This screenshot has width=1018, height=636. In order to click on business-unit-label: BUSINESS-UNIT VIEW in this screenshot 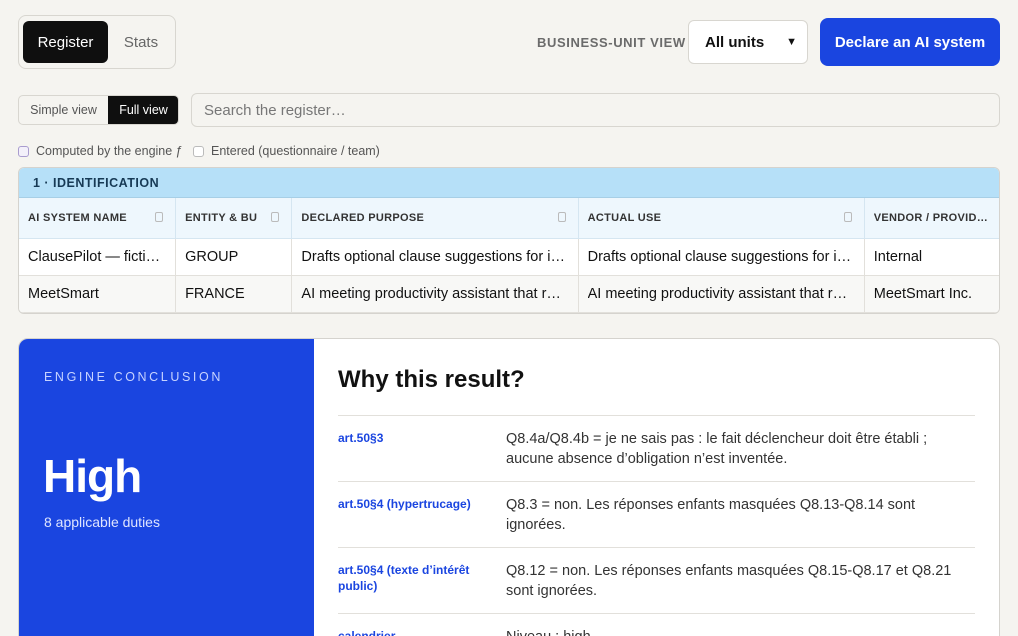, I will do `click(611, 42)`.